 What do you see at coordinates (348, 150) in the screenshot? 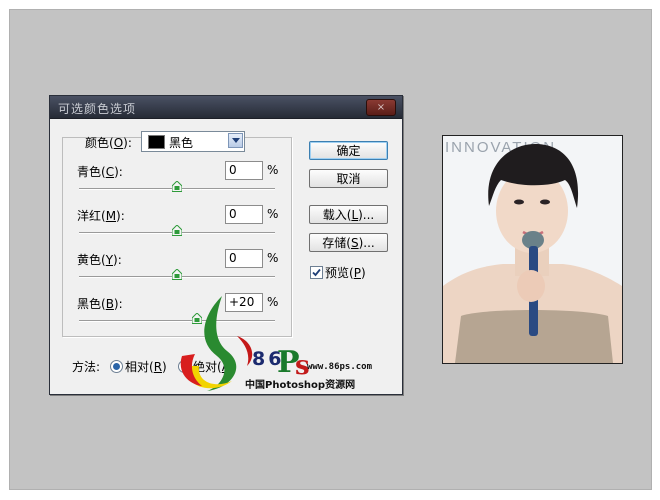
I see `ok-button: 确定` at bounding box center [348, 150].